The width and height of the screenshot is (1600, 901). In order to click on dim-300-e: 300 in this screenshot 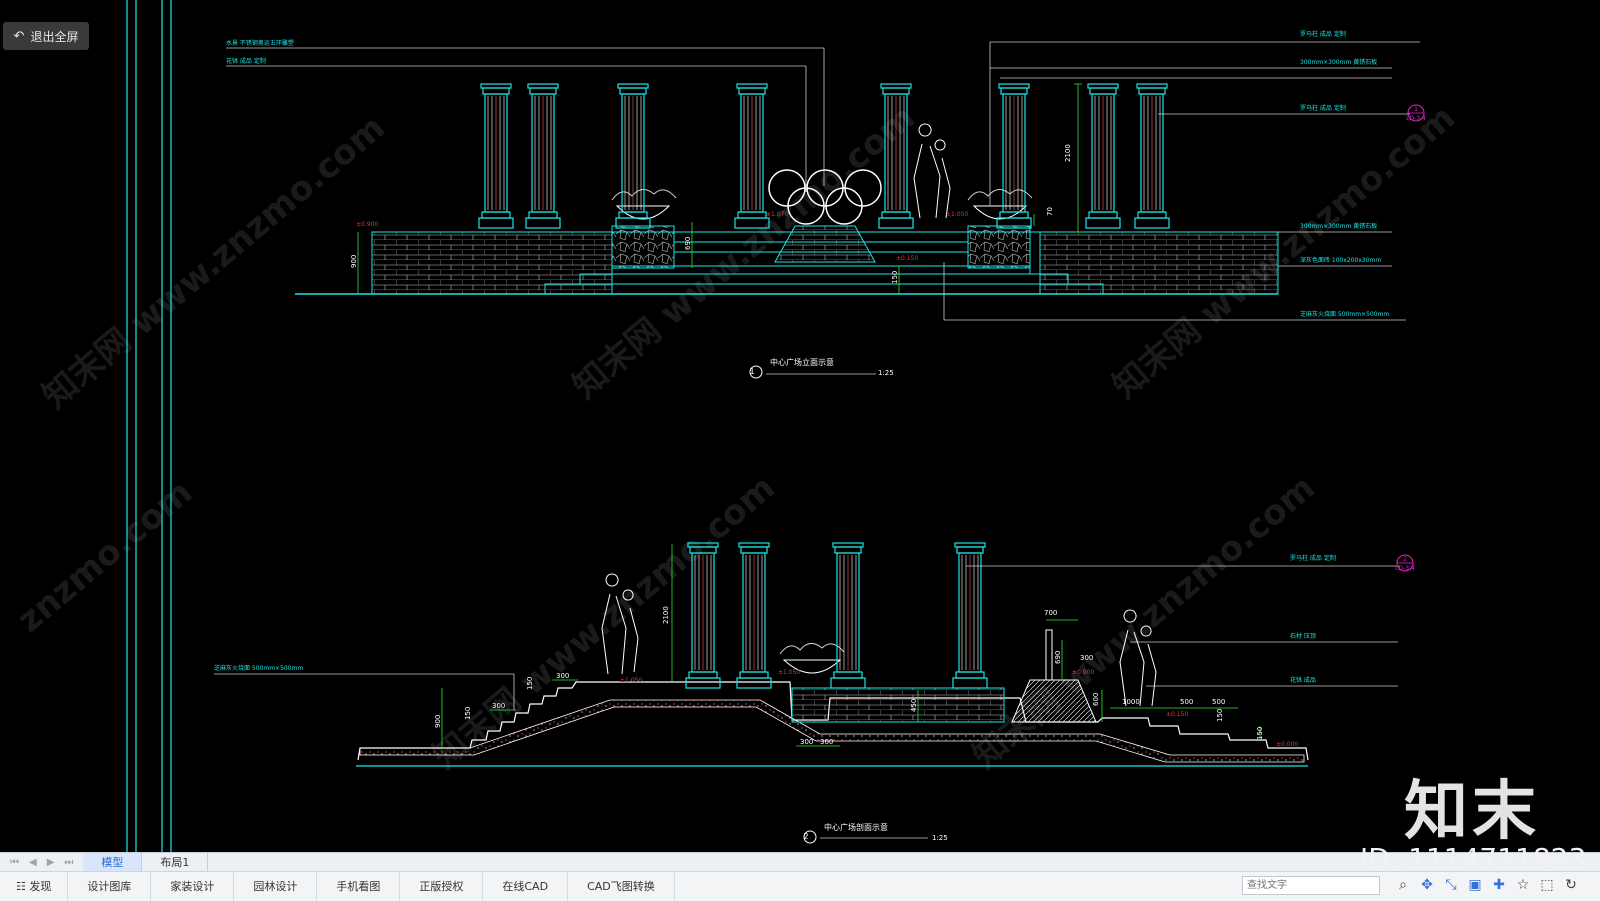, I will do `click(826, 742)`.